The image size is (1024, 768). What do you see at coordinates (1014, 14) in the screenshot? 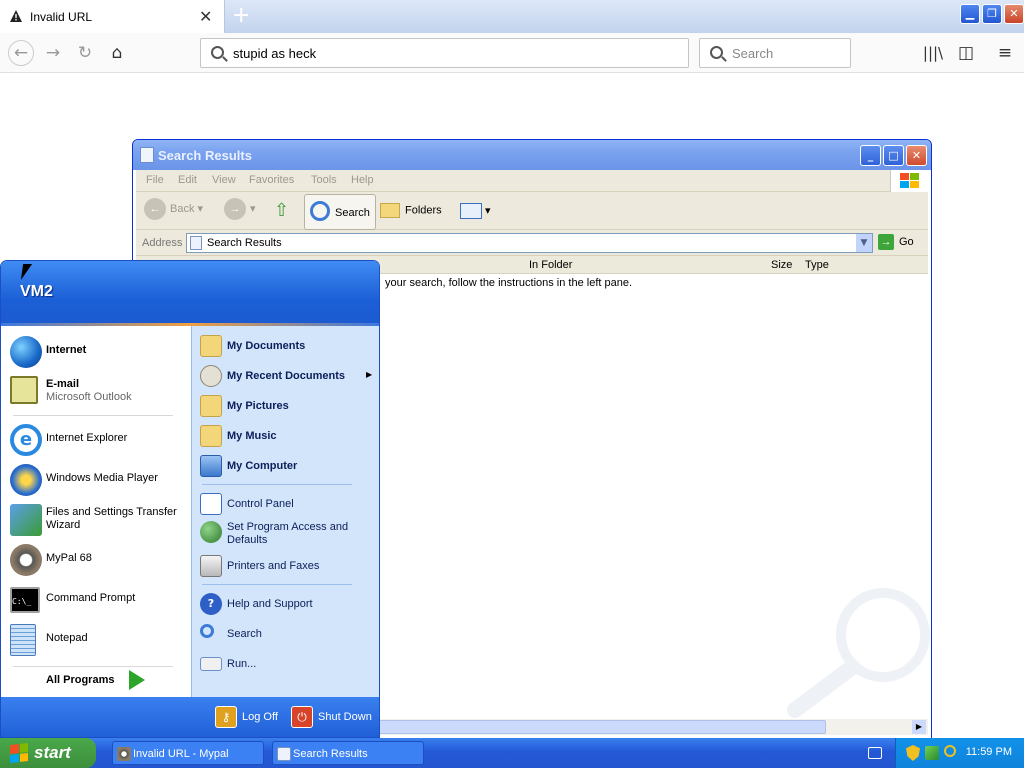
I see `close-window-icon: ✕` at bounding box center [1014, 14].